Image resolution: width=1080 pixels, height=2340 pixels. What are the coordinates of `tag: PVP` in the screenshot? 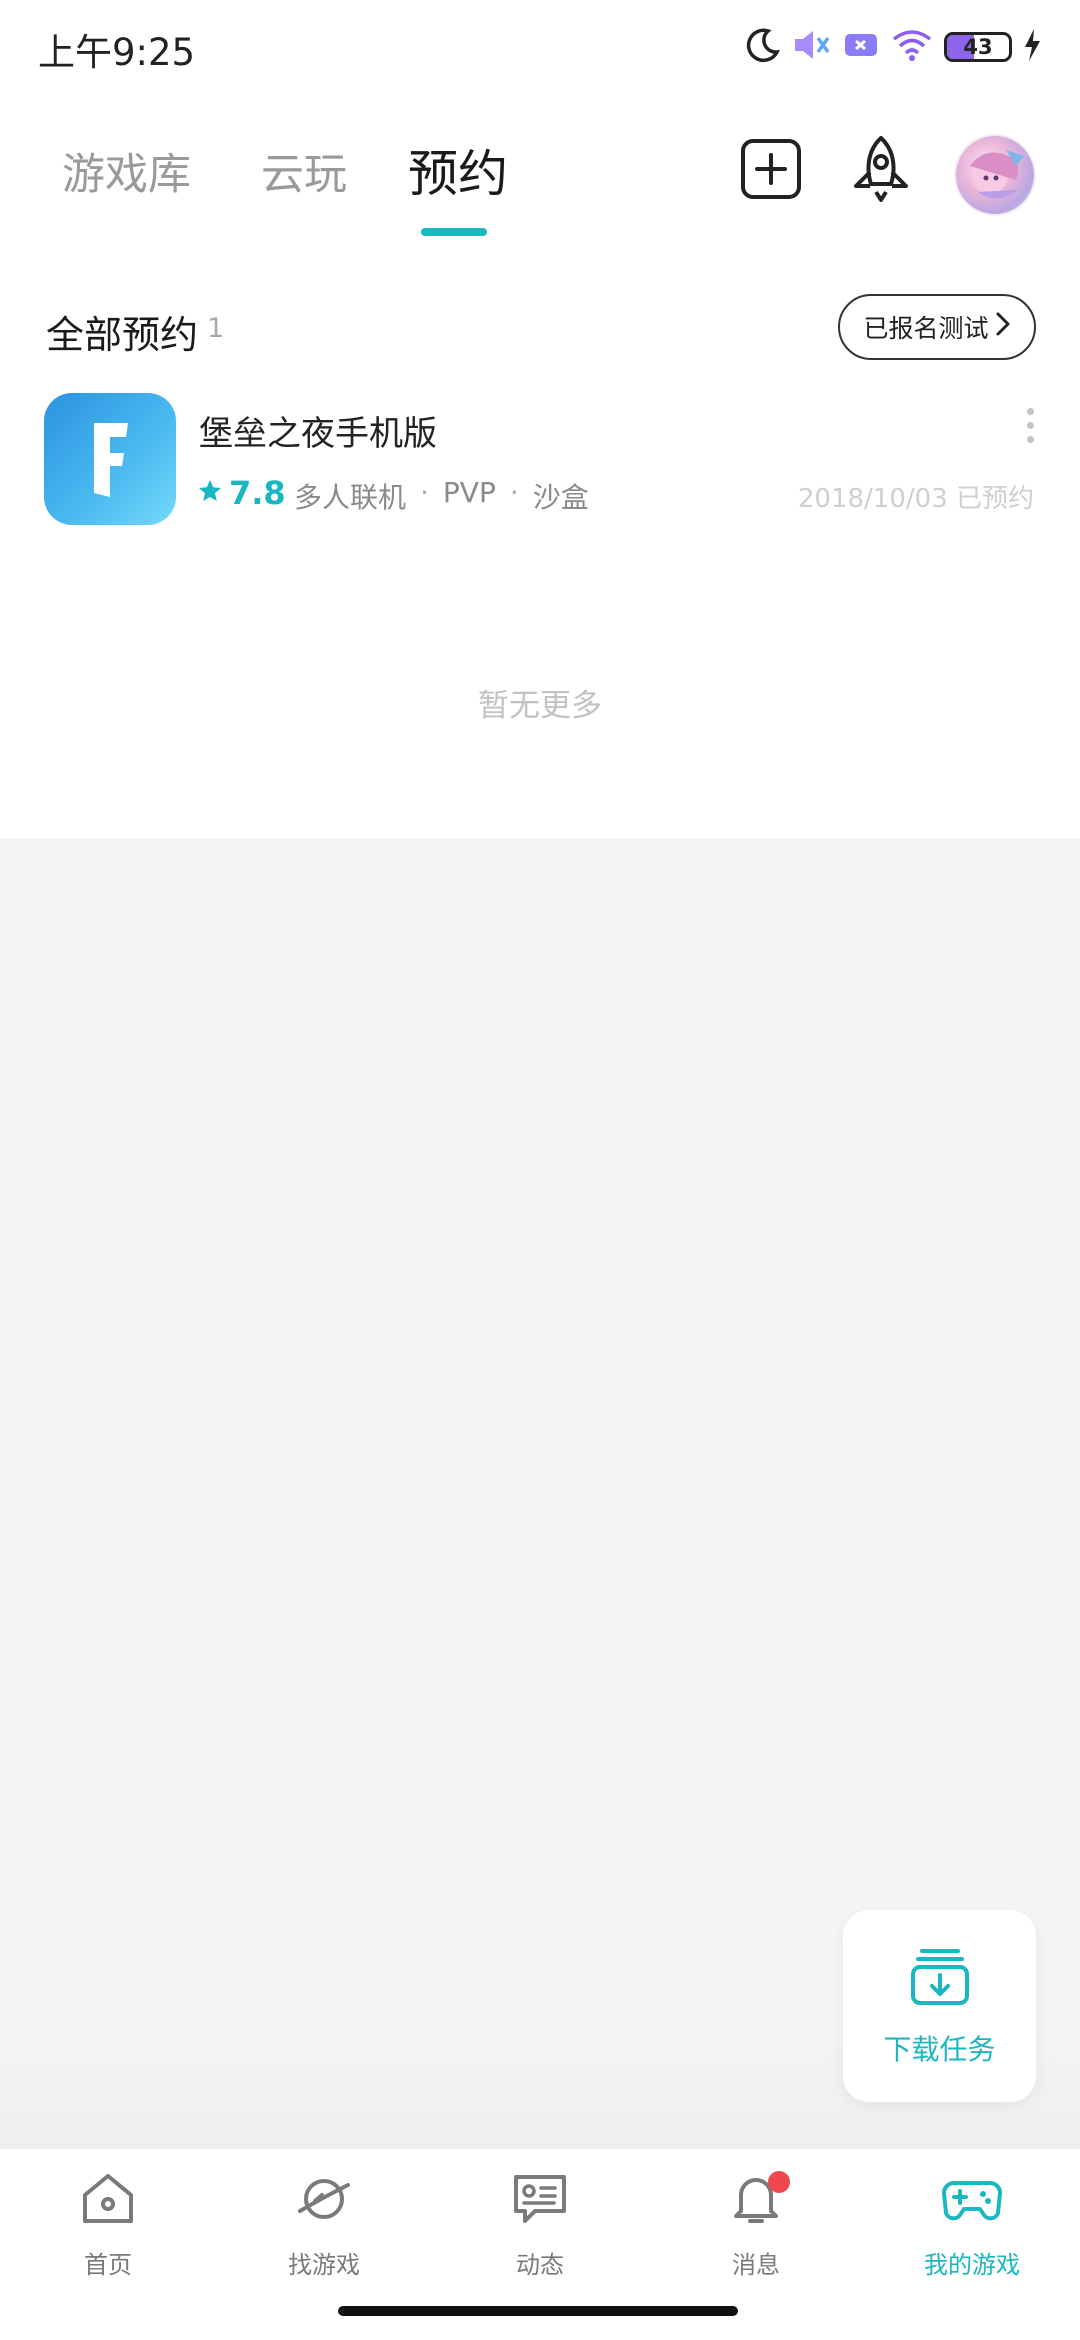 It's located at (469, 492).